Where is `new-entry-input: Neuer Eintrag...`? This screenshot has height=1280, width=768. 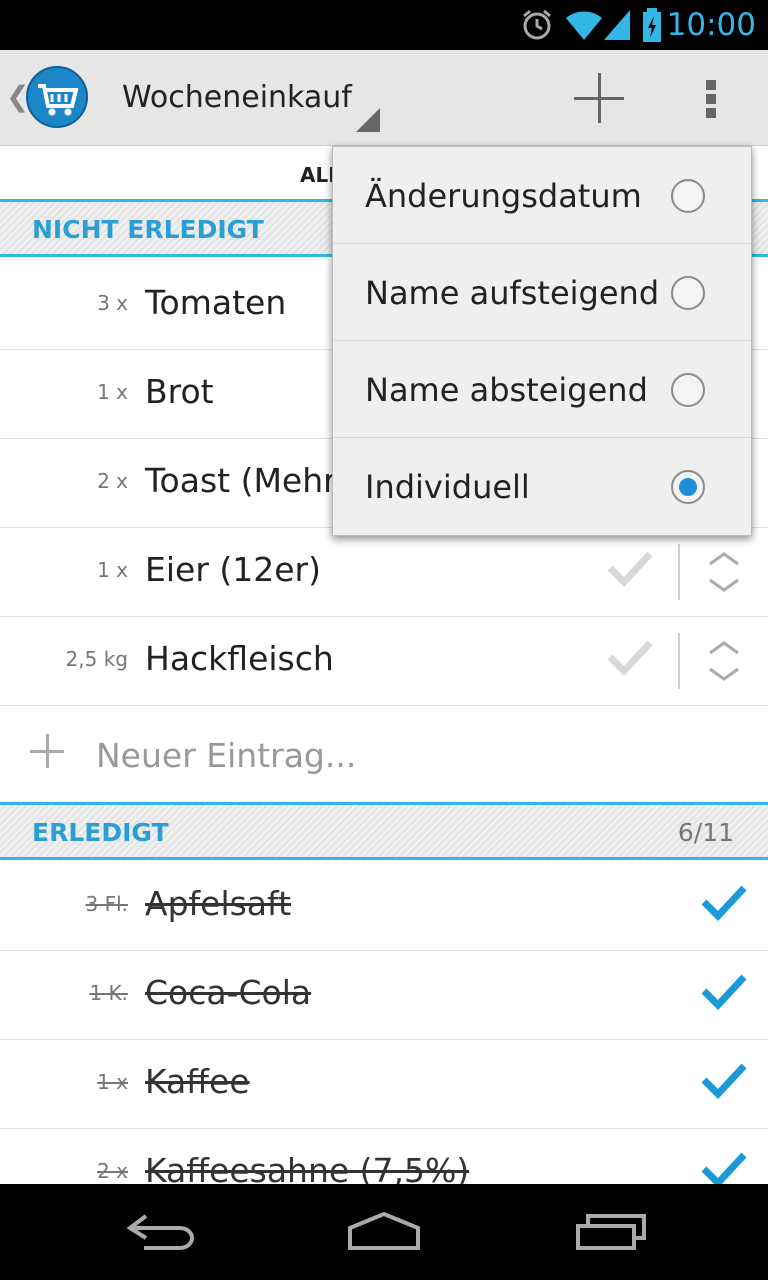
new-entry-input: Neuer Eintrag... is located at coordinates (226, 755).